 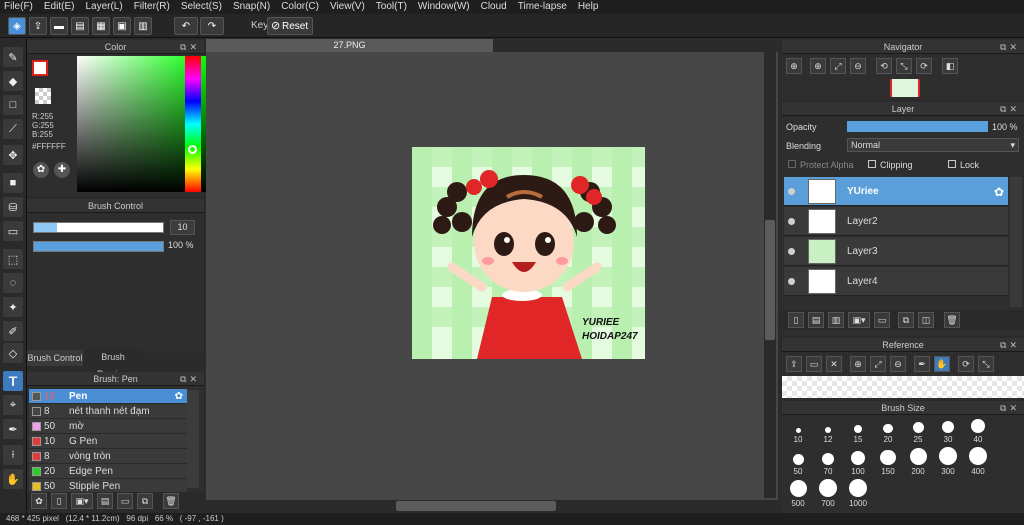 What do you see at coordinates (798, 460) in the screenshot?
I see `brush-size-option: 50` at bounding box center [798, 460].